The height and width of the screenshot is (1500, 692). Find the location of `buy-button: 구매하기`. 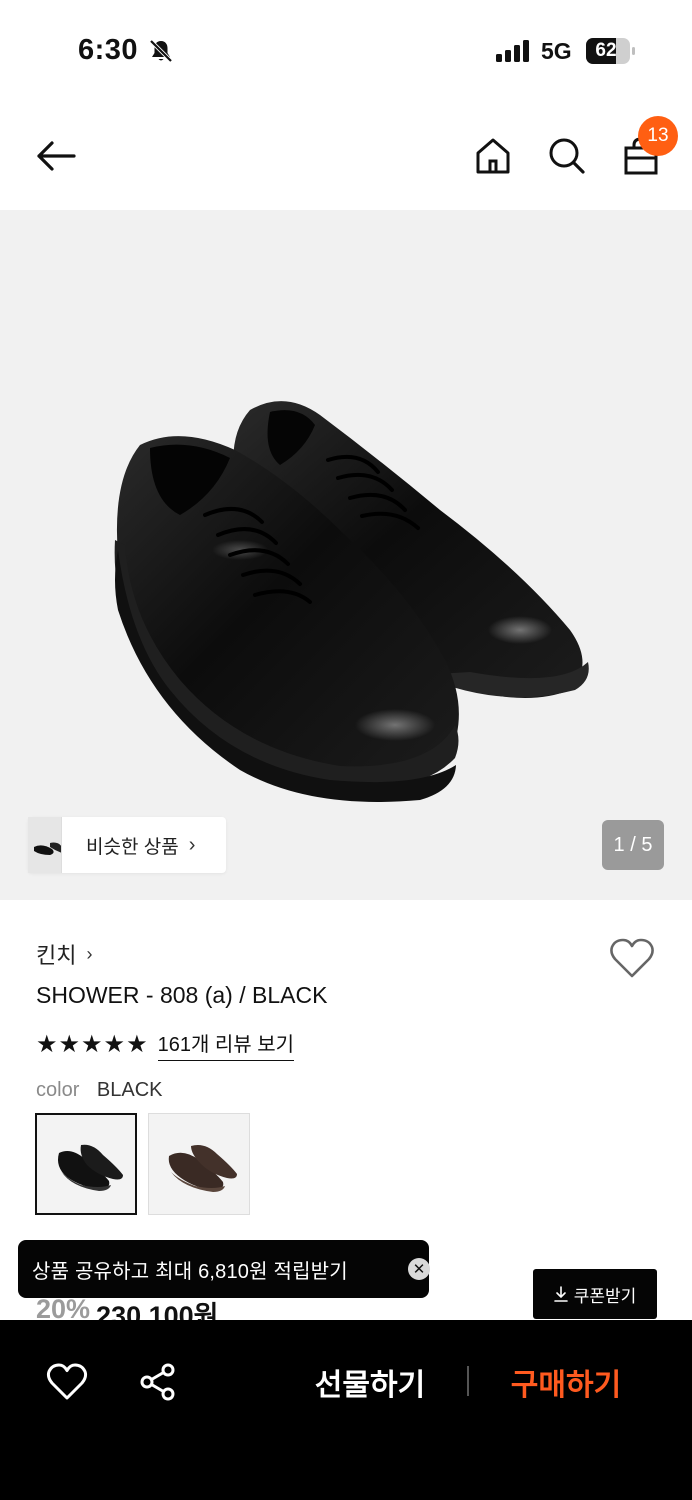

buy-button: 구매하기 is located at coordinates (566, 1382).